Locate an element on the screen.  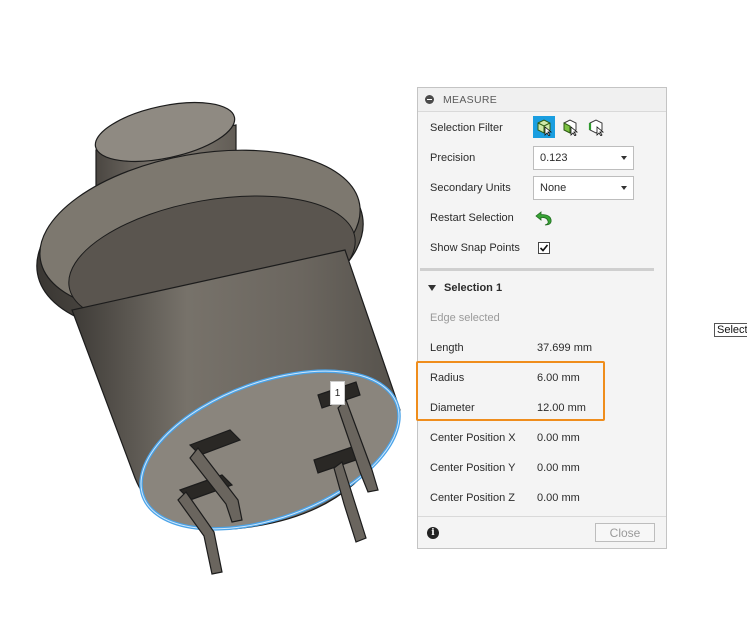
face-select-icon is located at coordinates (571, 127).